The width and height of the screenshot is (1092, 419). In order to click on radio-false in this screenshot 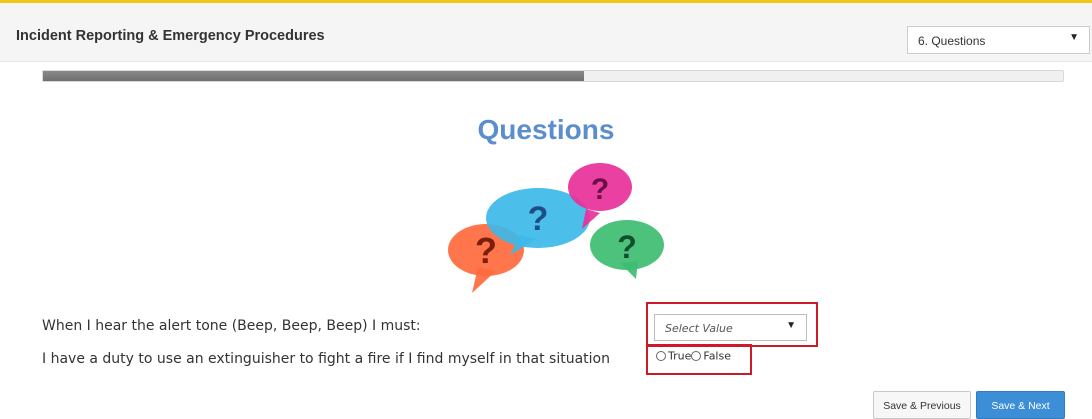, I will do `click(696, 356)`.